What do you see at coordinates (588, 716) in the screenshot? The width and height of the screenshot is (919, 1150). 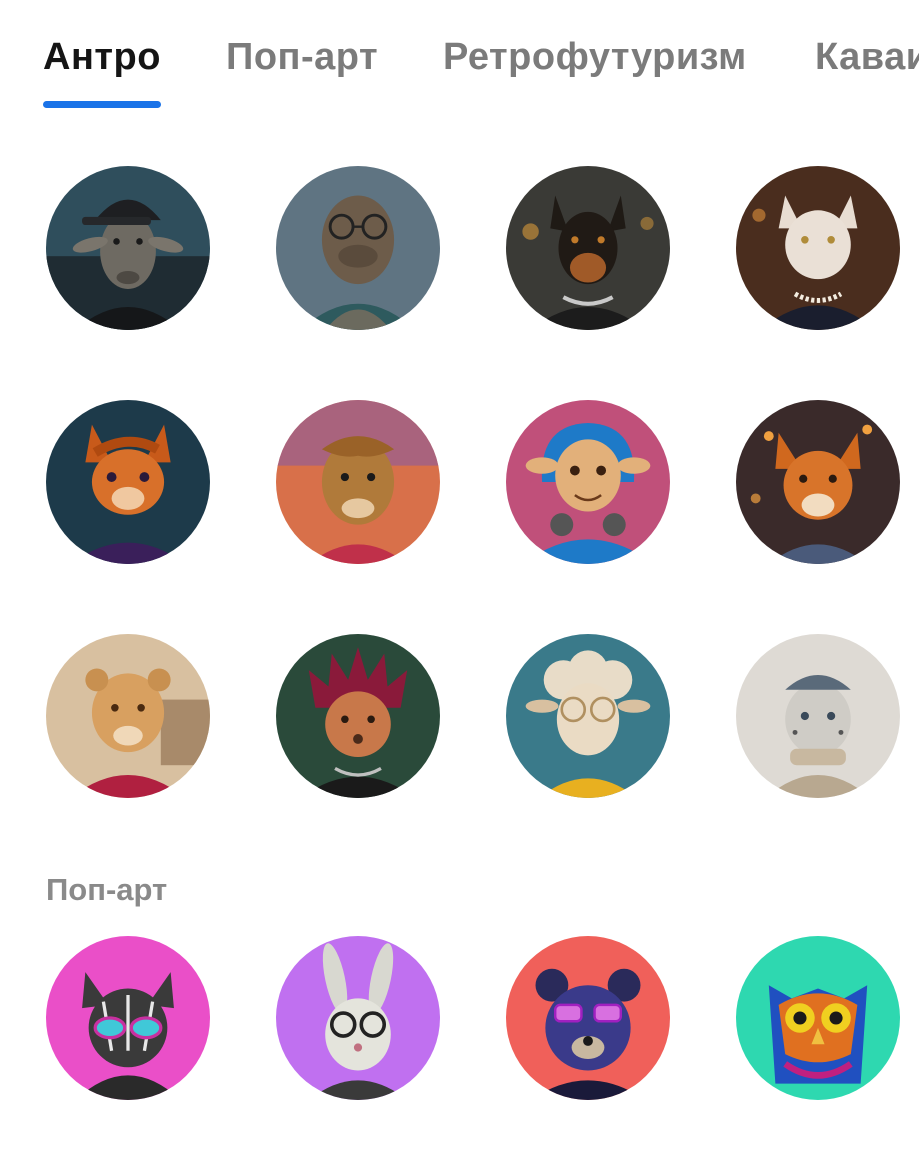 I see `avatar-sheep` at bounding box center [588, 716].